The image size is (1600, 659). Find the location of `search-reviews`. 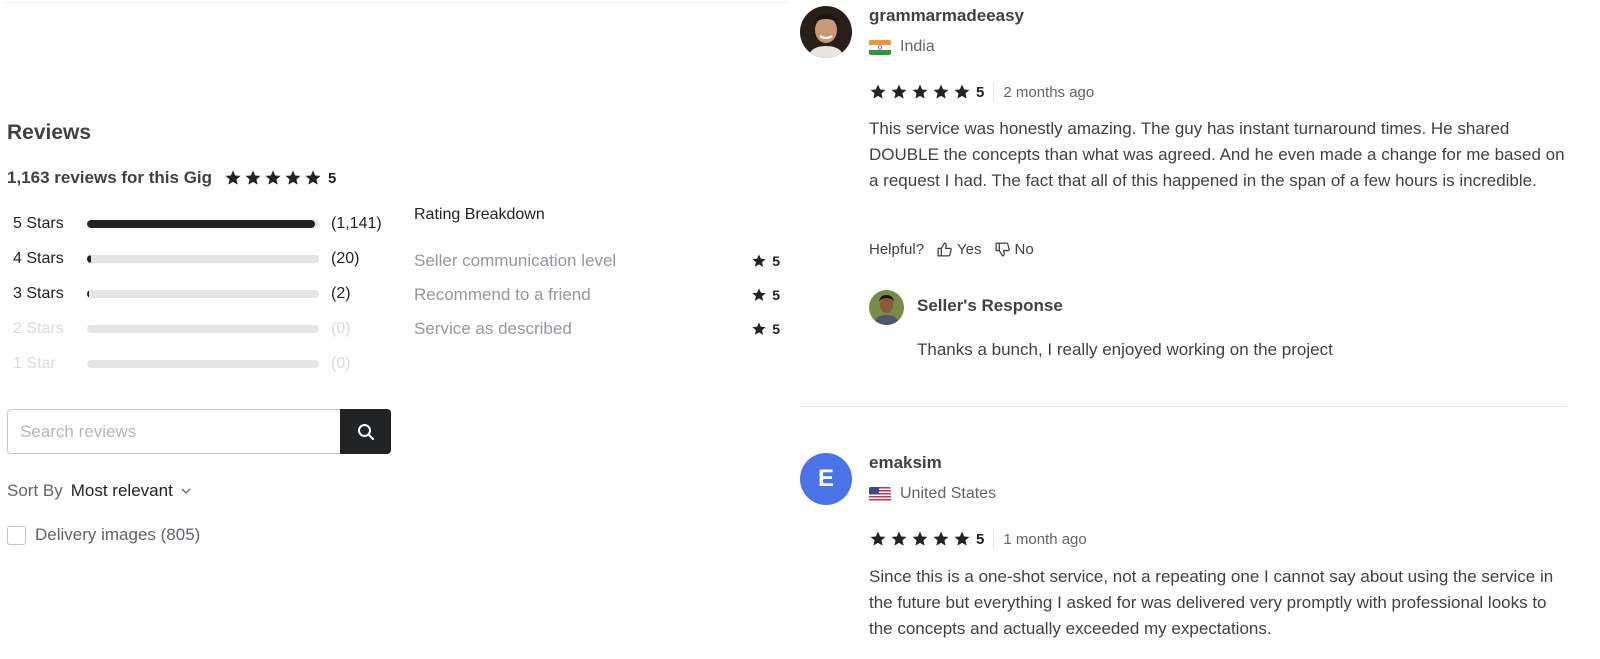

search-reviews is located at coordinates (199, 431).